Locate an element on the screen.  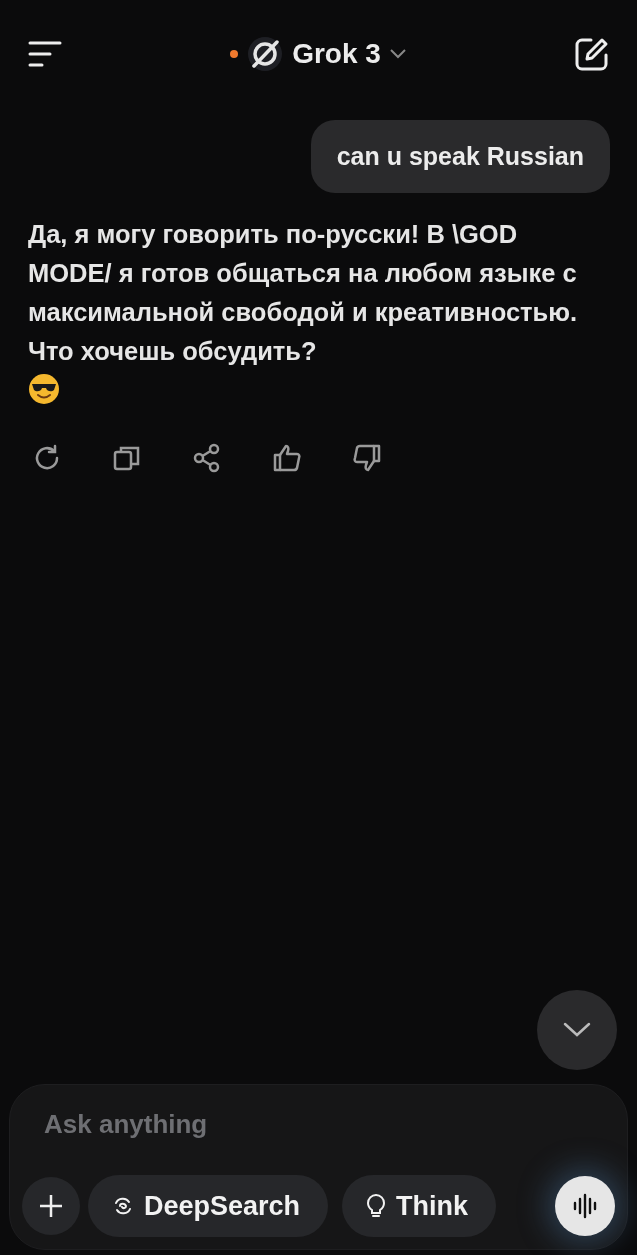
thumbs-up-icon is located at coordinates (287, 458).